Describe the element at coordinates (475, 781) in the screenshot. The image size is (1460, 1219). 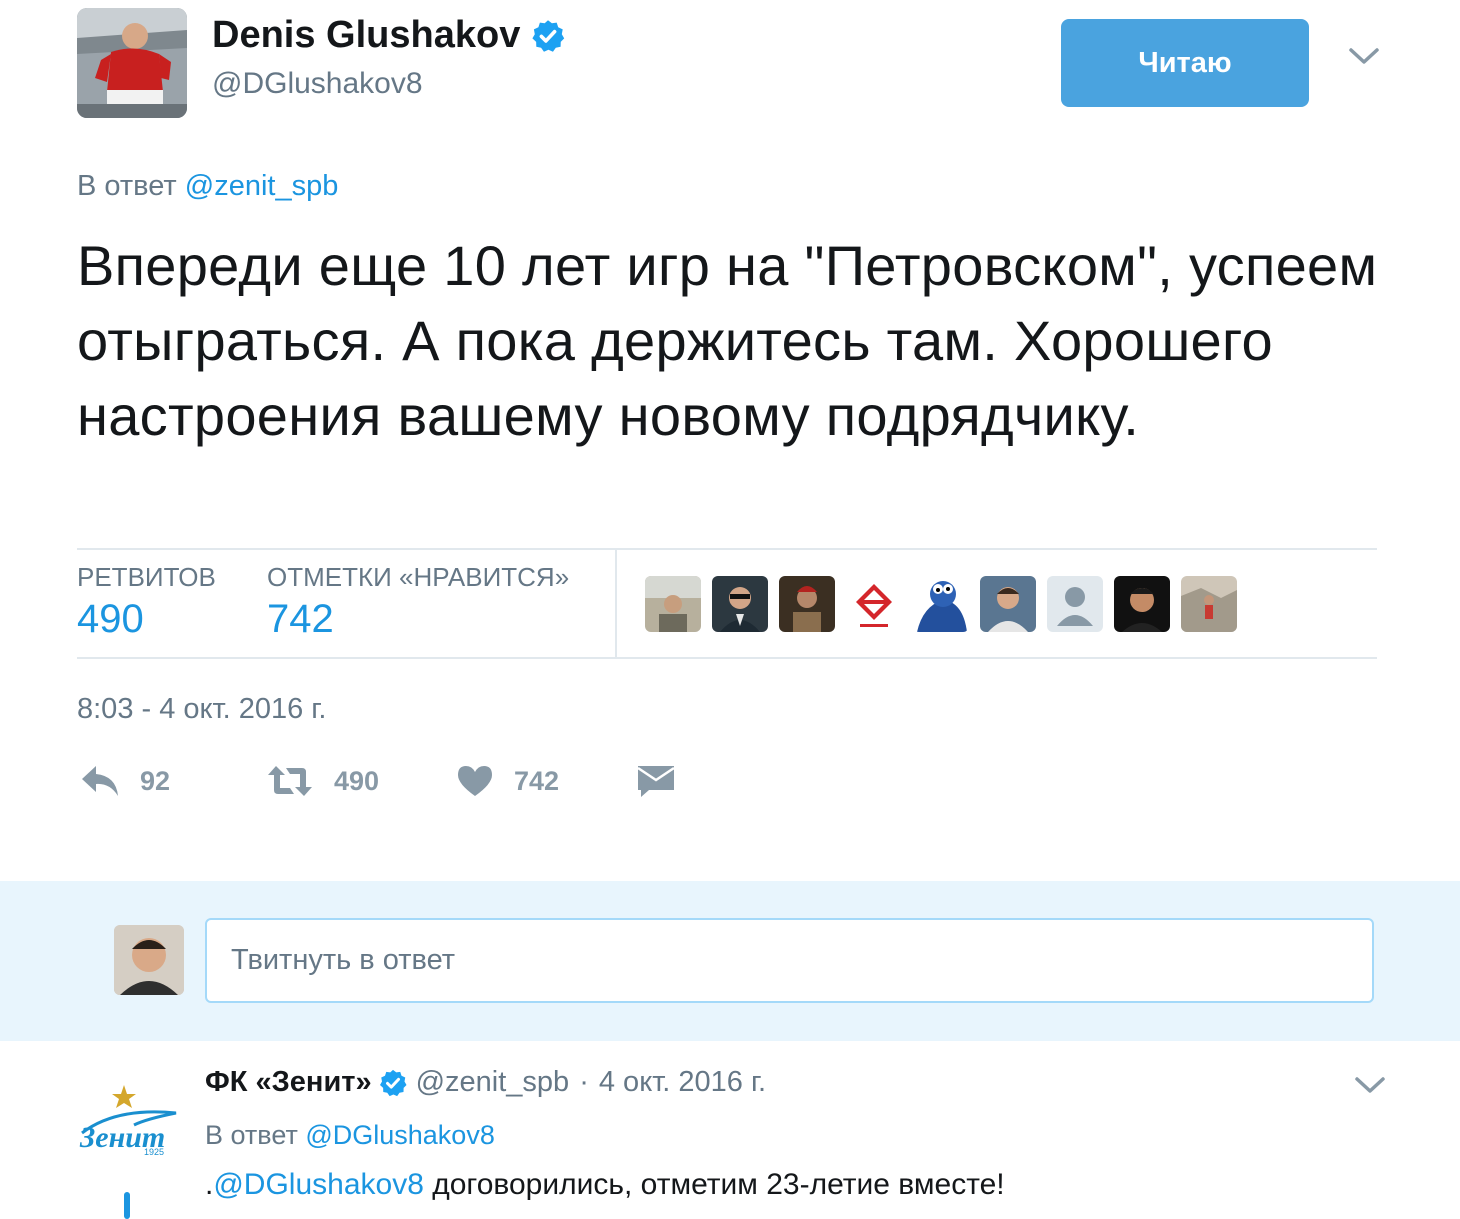
I see `heart-icon` at that location.